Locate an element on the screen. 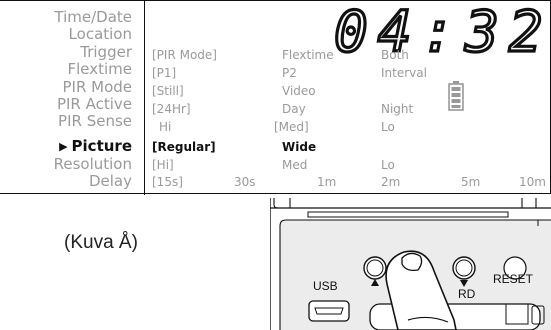 The image size is (551, 330). pir-active-option-day: Day is located at coordinates (294, 109).